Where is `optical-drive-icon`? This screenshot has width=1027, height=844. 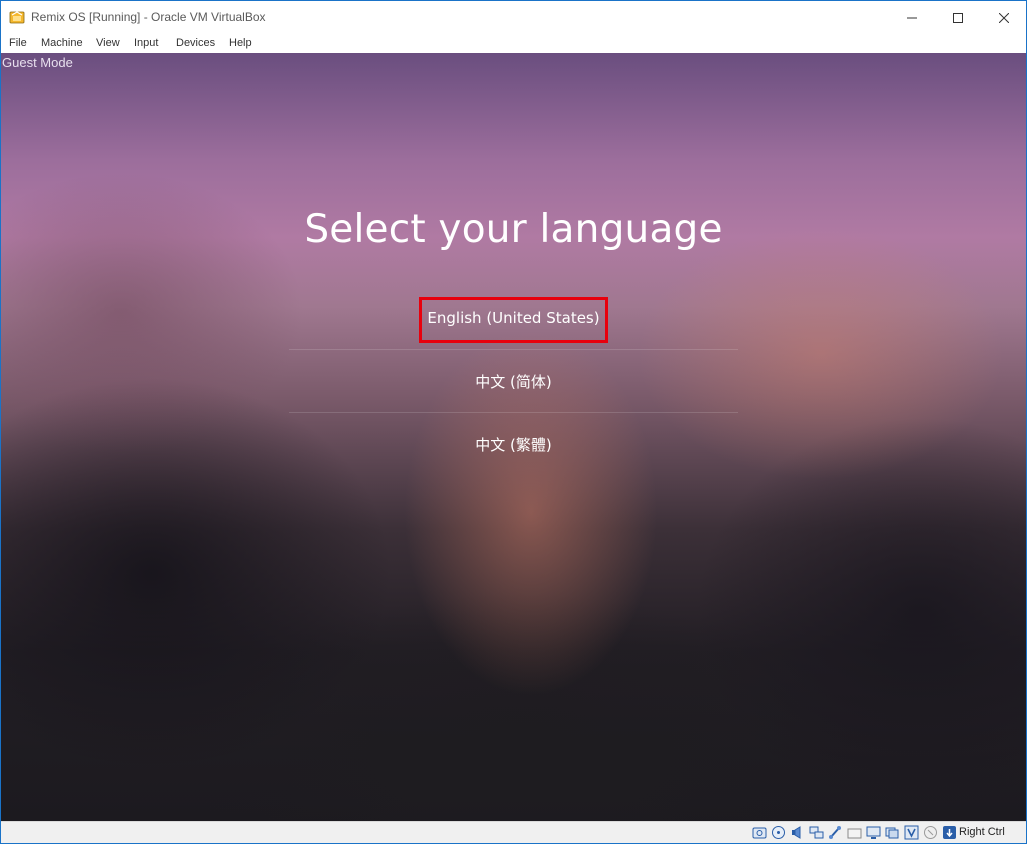
optical-drive-icon is located at coordinates (778, 832).